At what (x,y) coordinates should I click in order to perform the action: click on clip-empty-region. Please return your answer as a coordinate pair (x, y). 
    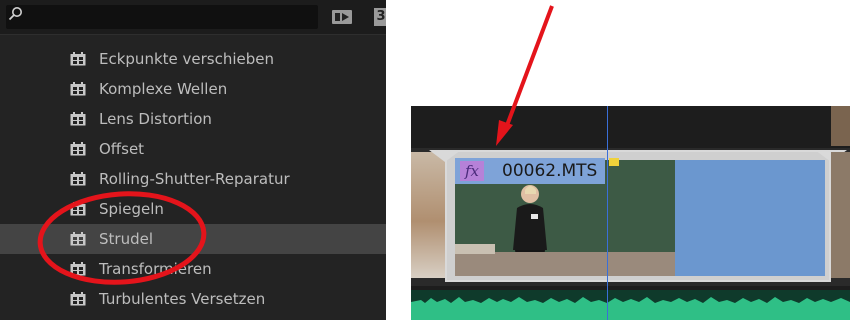
    Looking at the image, I should click on (750, 218).